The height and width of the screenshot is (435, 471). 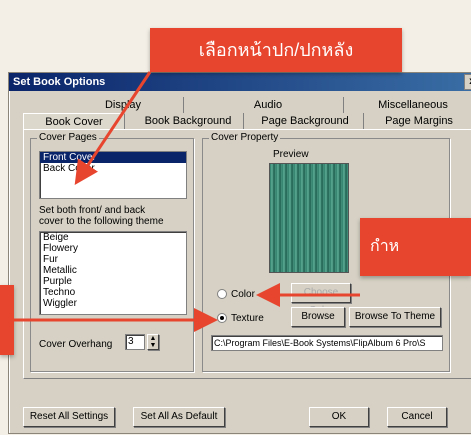 I want to click on arrow-to-front-cover, so click(x=113, y=128).